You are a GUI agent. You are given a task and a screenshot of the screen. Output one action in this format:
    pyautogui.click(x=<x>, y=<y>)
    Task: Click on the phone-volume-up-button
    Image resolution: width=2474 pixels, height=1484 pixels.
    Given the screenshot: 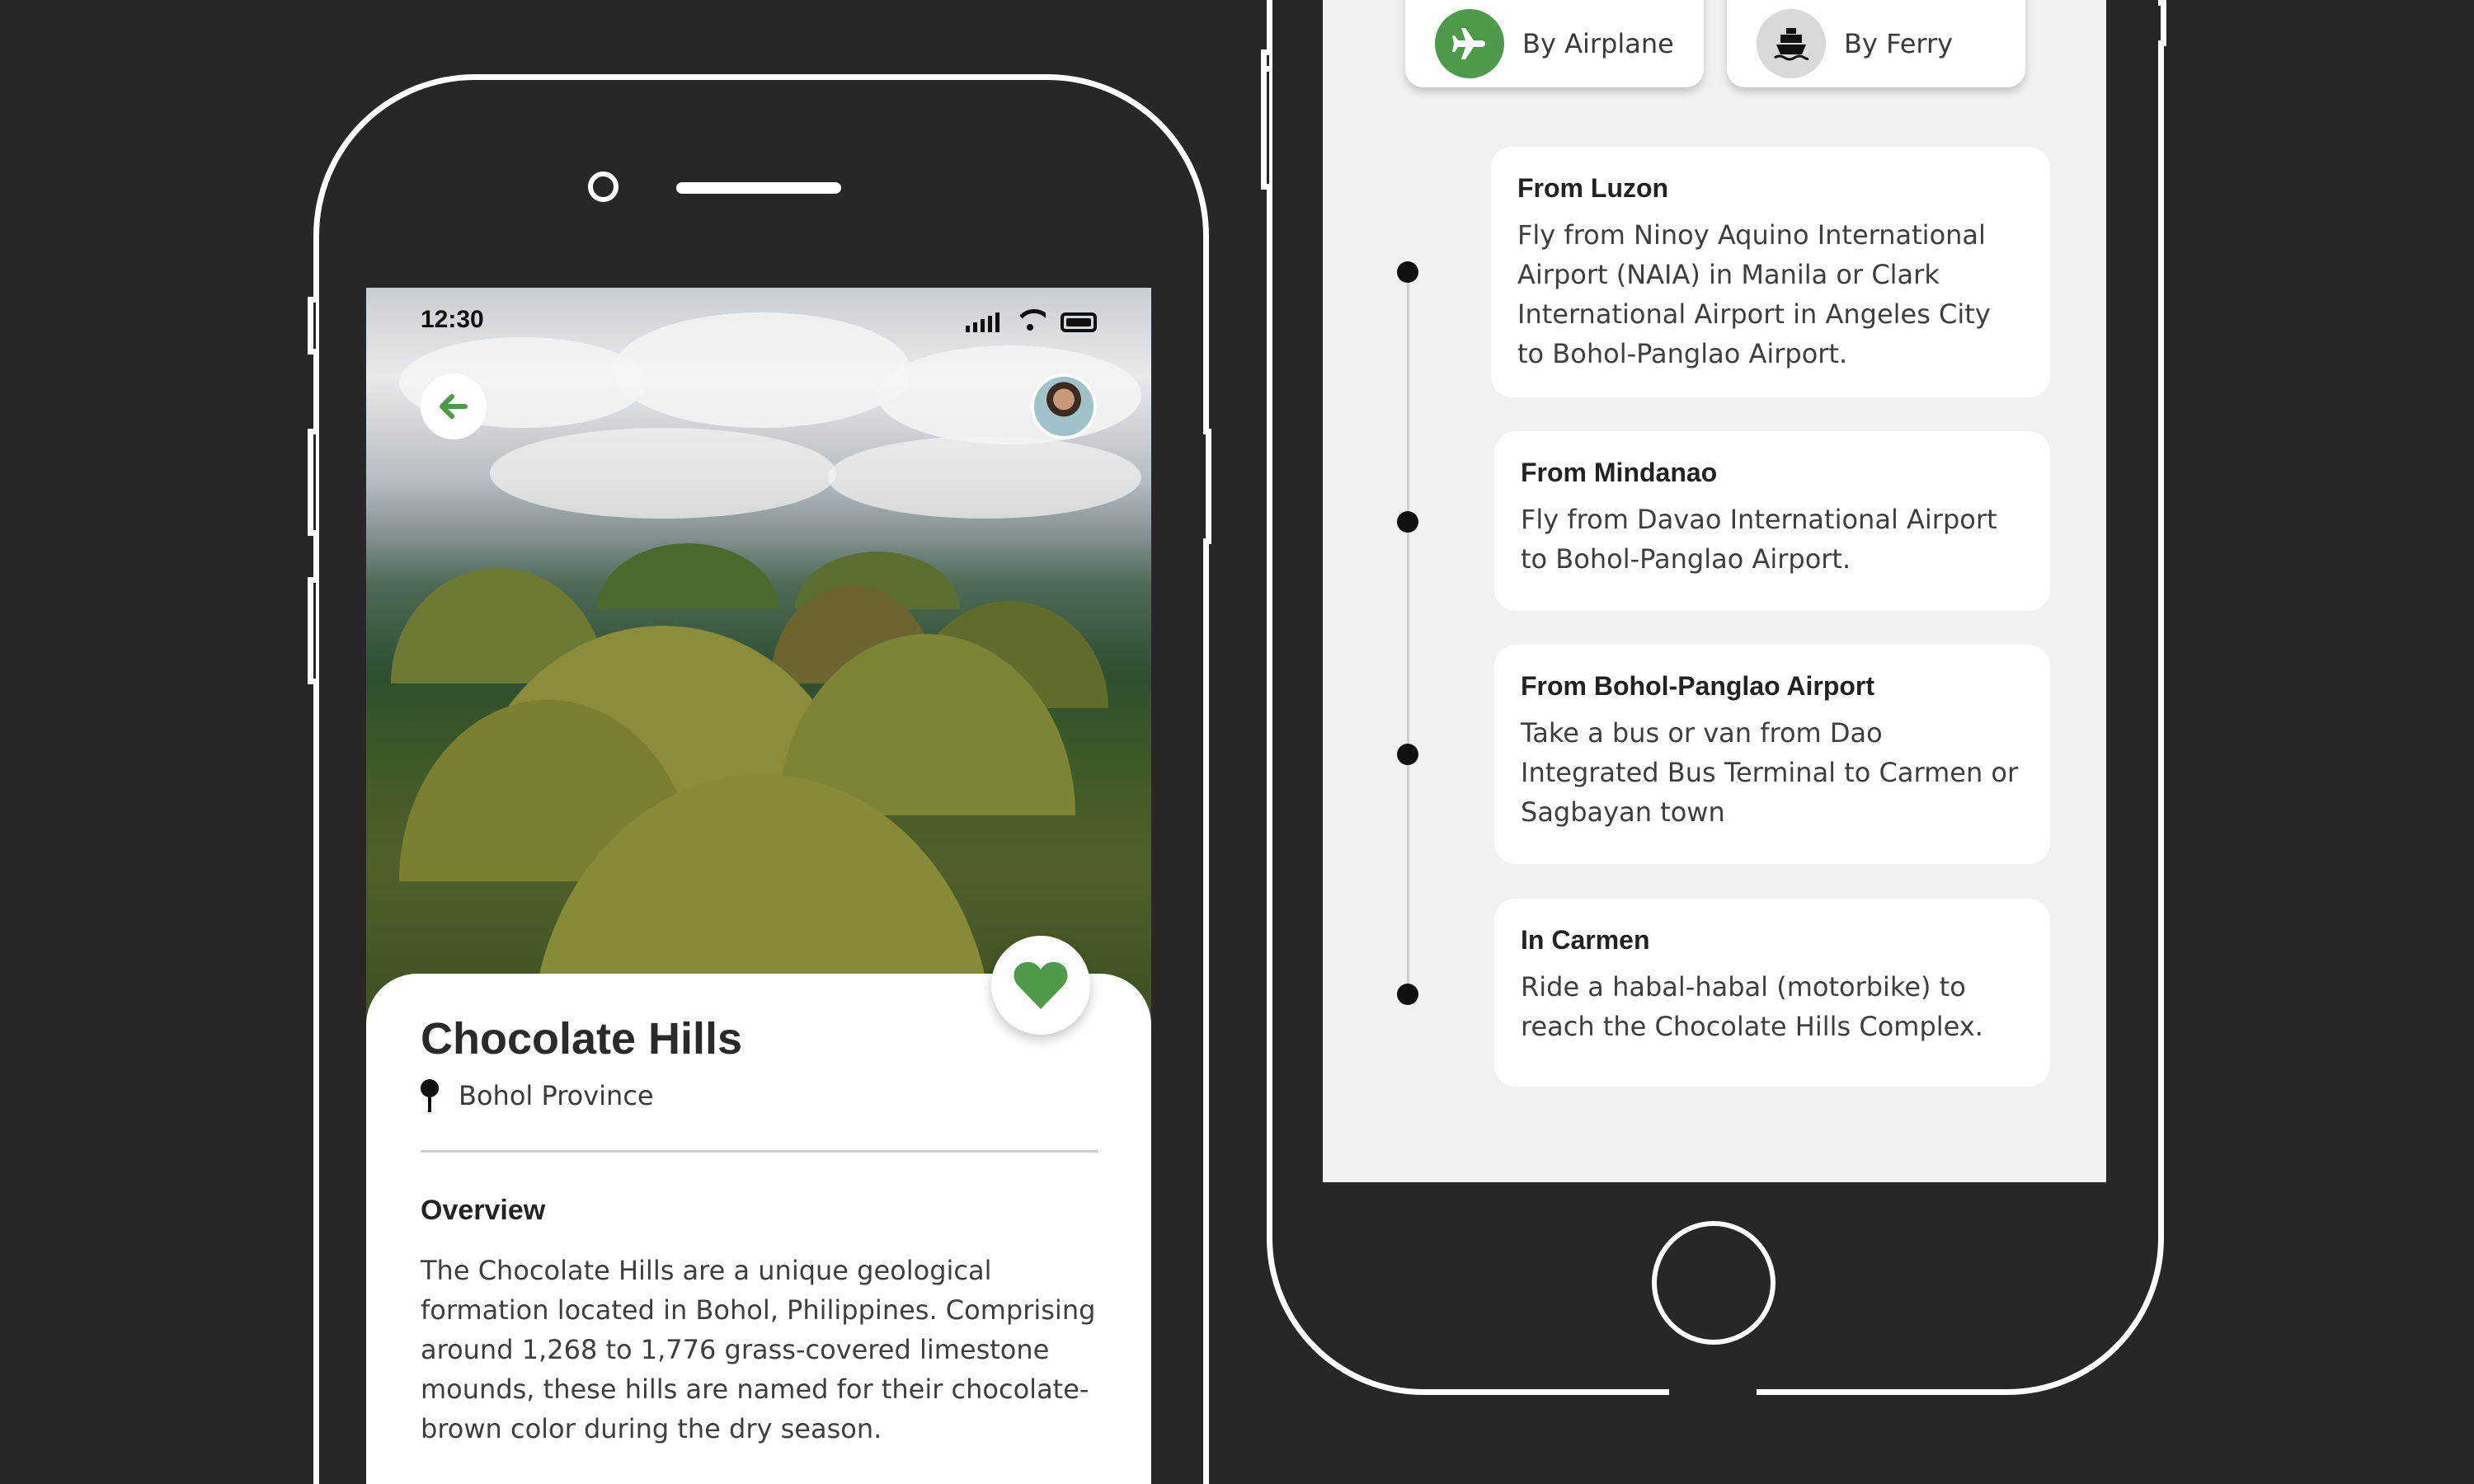 What is the action you would take?
    pyautogui.click(x=312, y=482)
    